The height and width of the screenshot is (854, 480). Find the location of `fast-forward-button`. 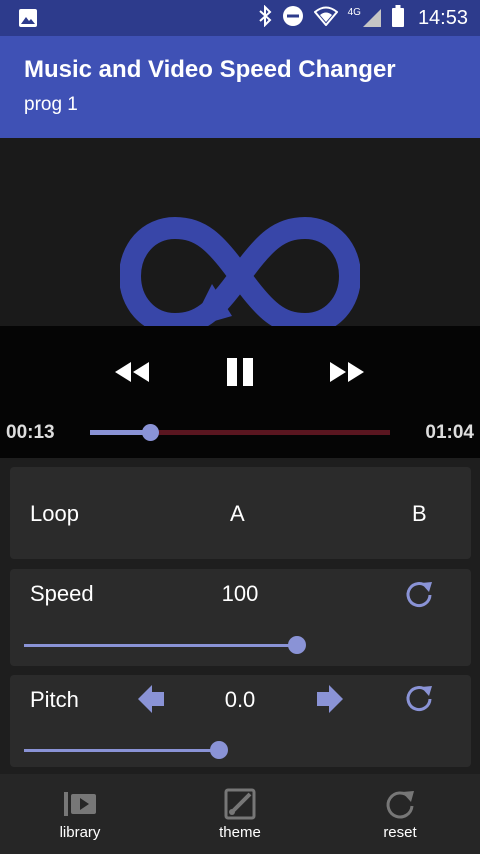

fast-forward-button is located at coordinates (347, 372).